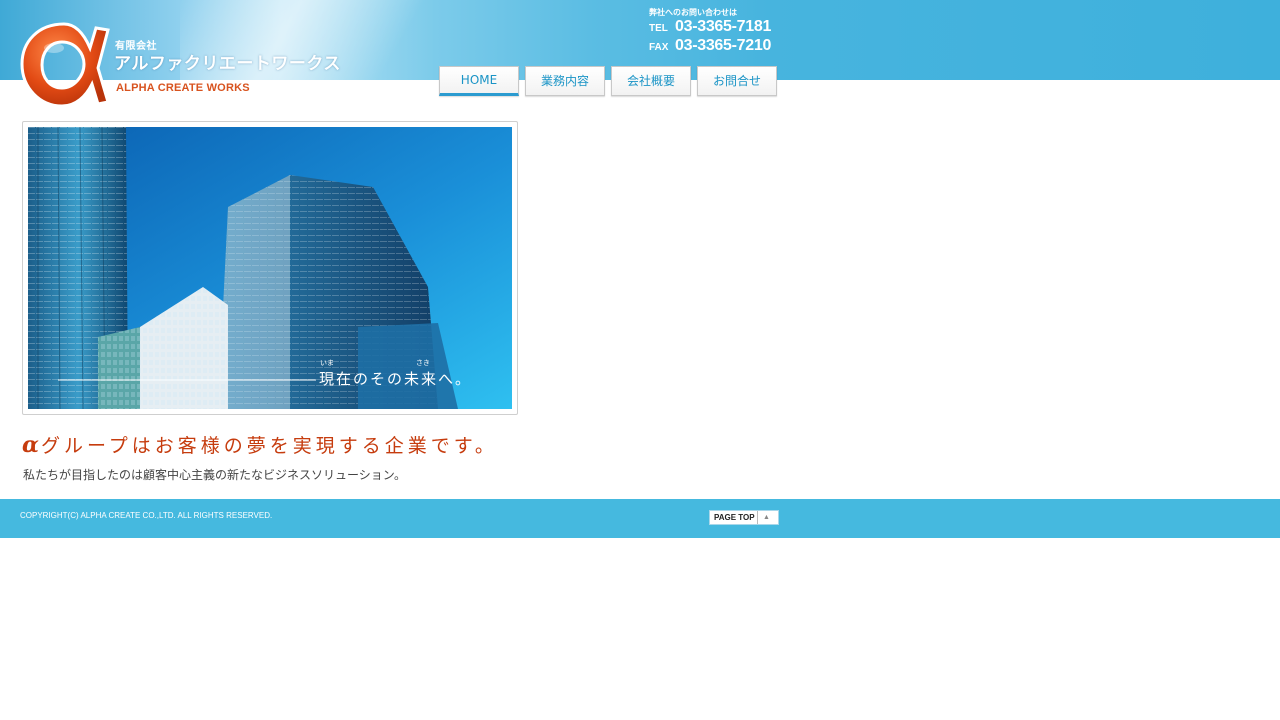  I want to click on tel-label: TEL, so click(658, 28).